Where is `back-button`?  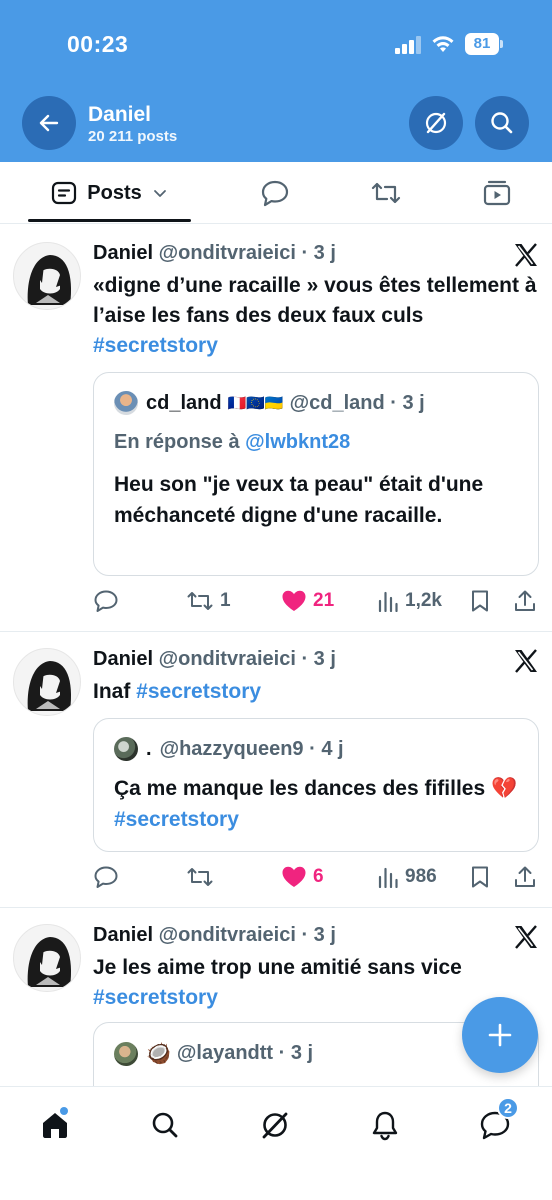 back-button is located at coordinates (49, 123).